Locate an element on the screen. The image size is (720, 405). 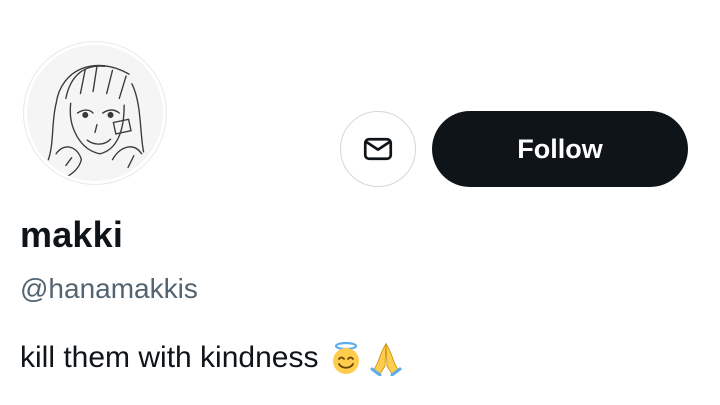
display-name: makki is located at coordinates (72, 234).